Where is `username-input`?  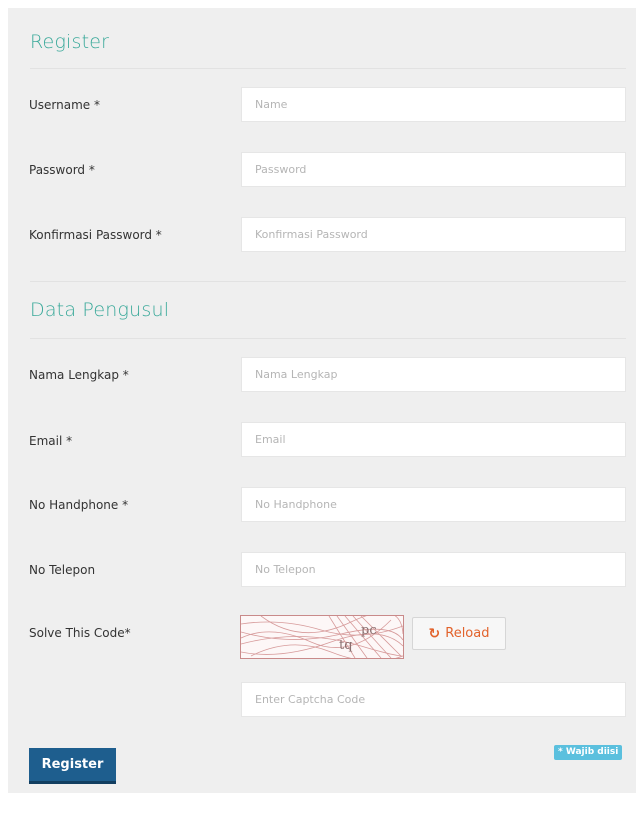
username-input is located at coordinates (433, 104).